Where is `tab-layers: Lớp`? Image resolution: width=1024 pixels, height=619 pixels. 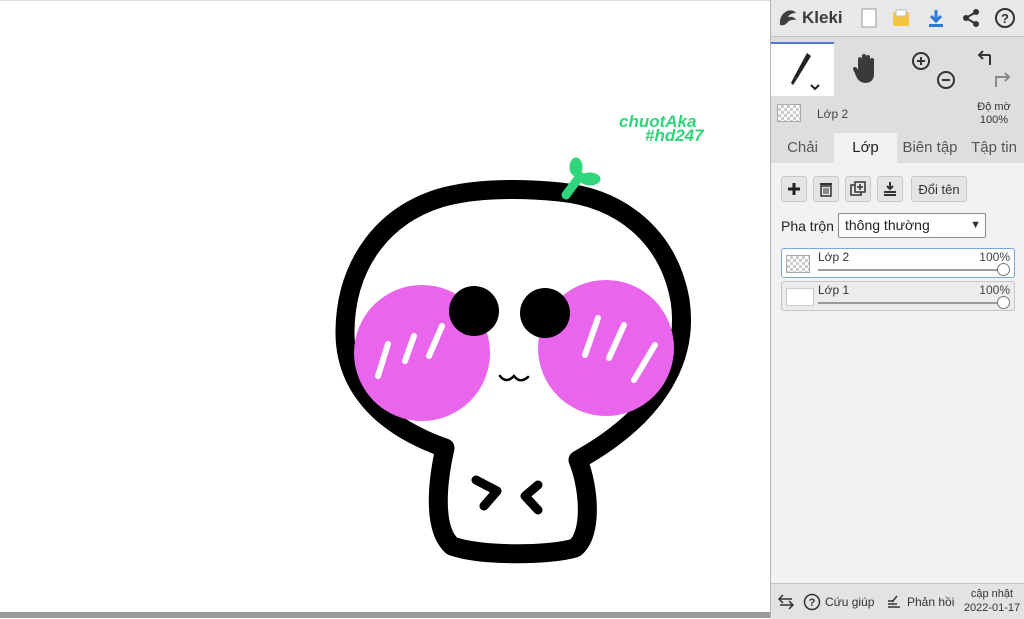 tab-layers: Lớp is located at coordinates (865, 148).